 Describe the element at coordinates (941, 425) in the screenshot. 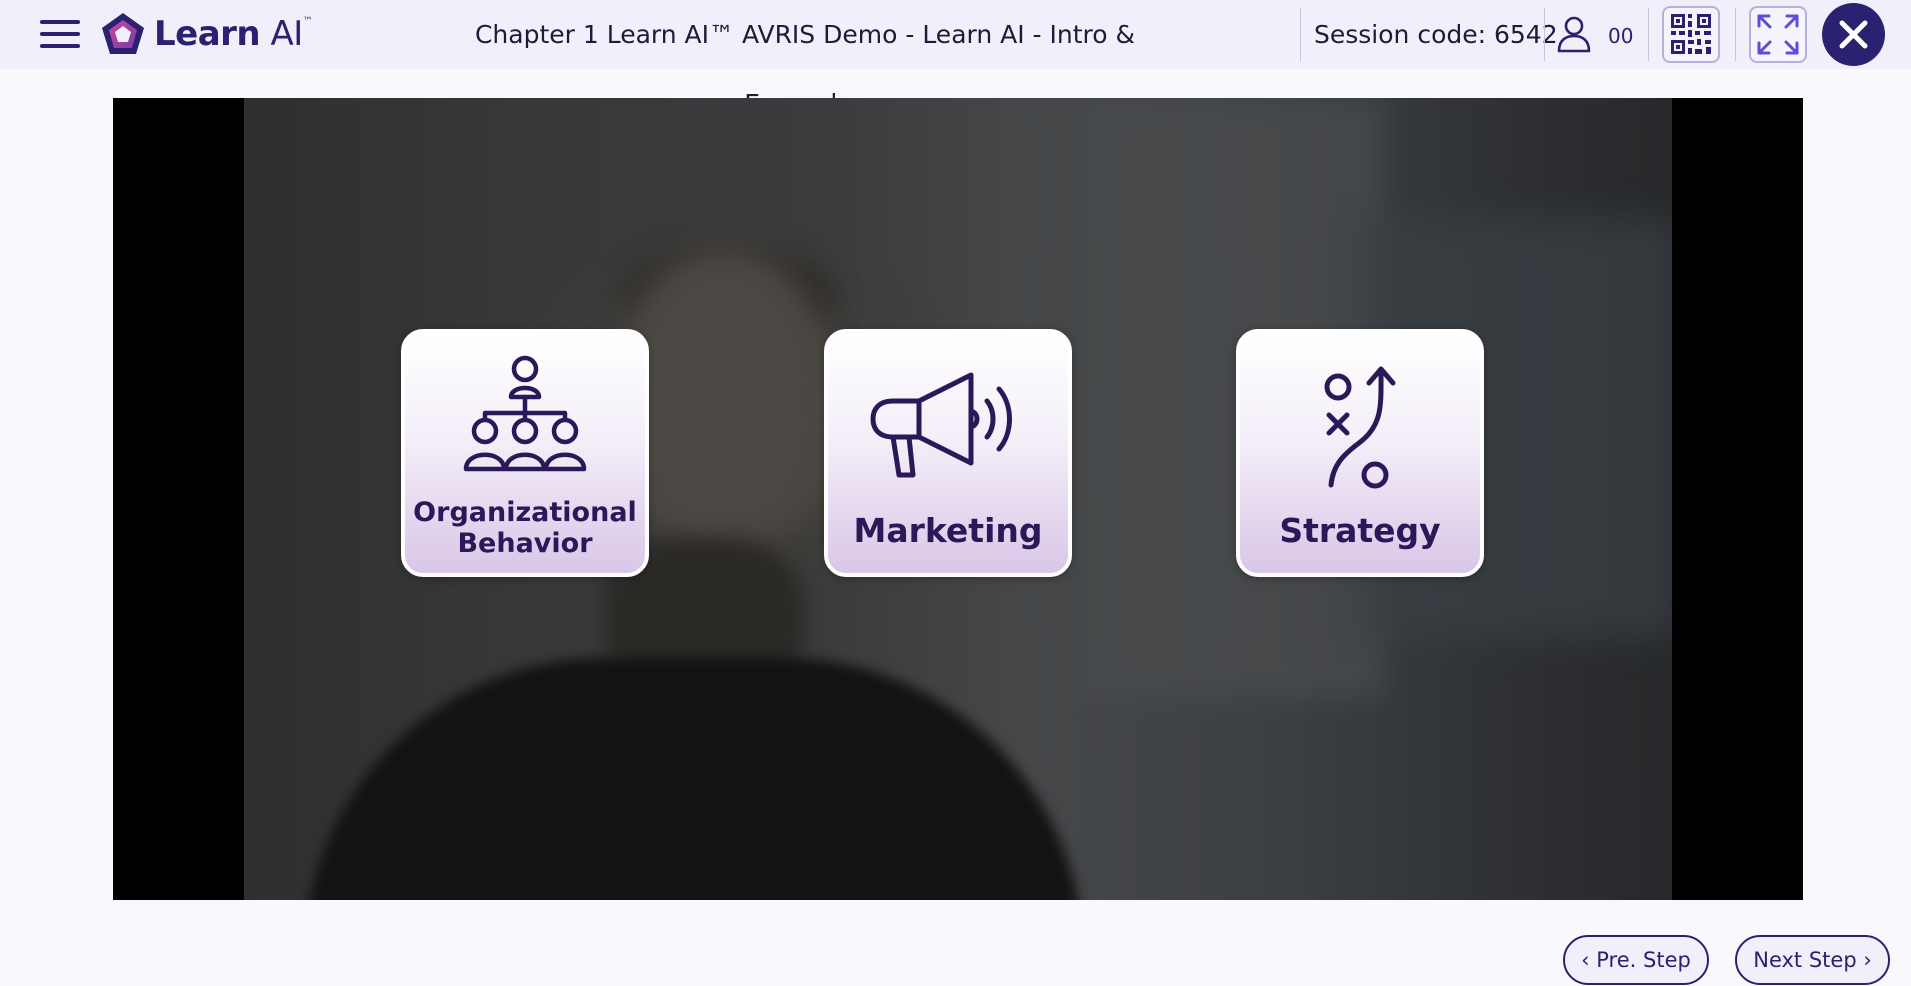

I see `megaphone-icon` at that location.